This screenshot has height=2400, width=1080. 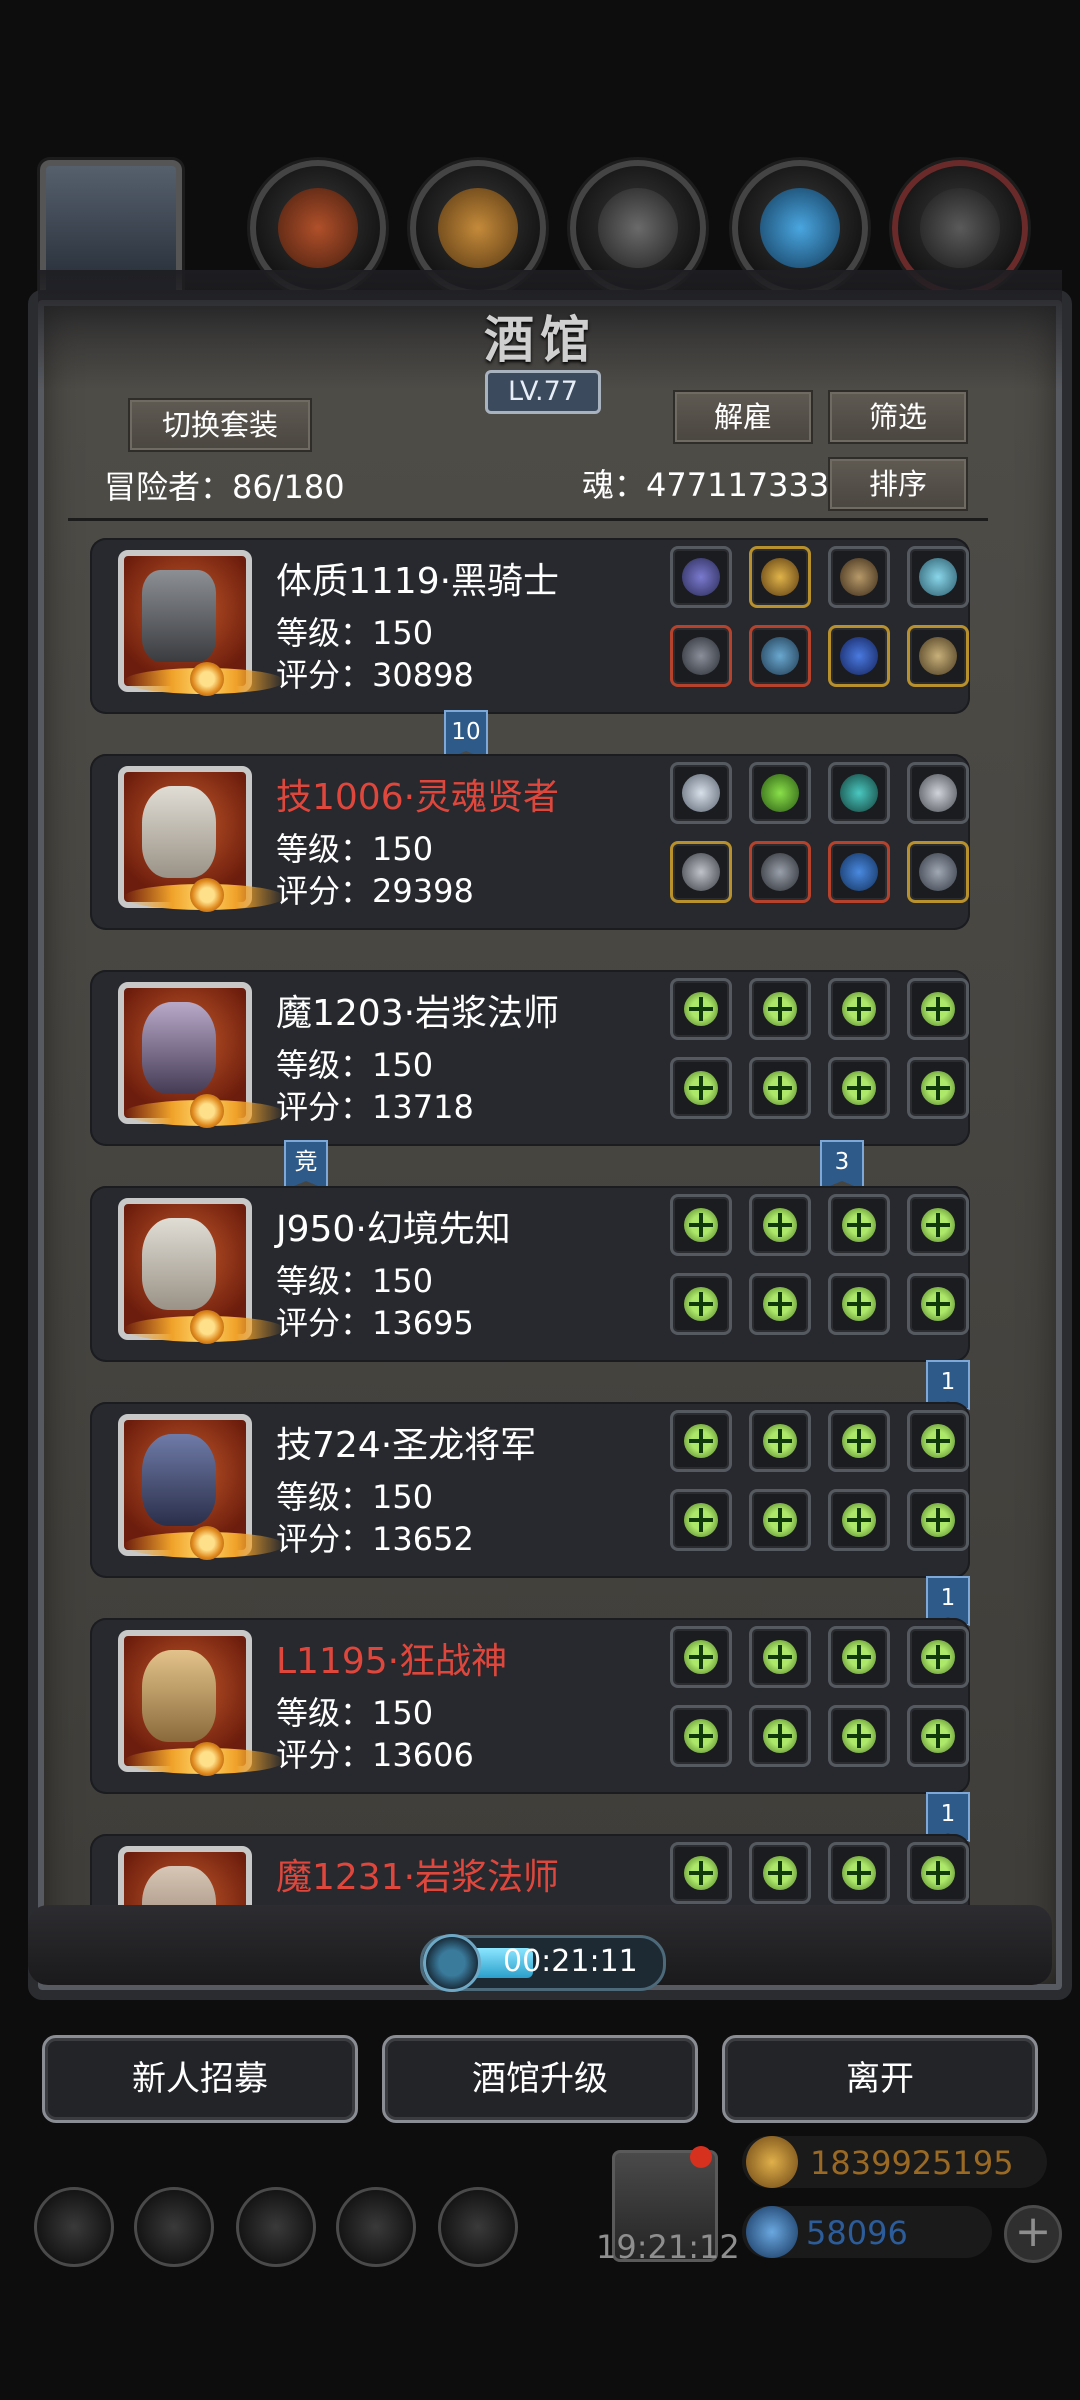 What do you see at coordinates (376, 2227) in the screenshot?
I see `mail-icon` at bounding box center [376, 2227].